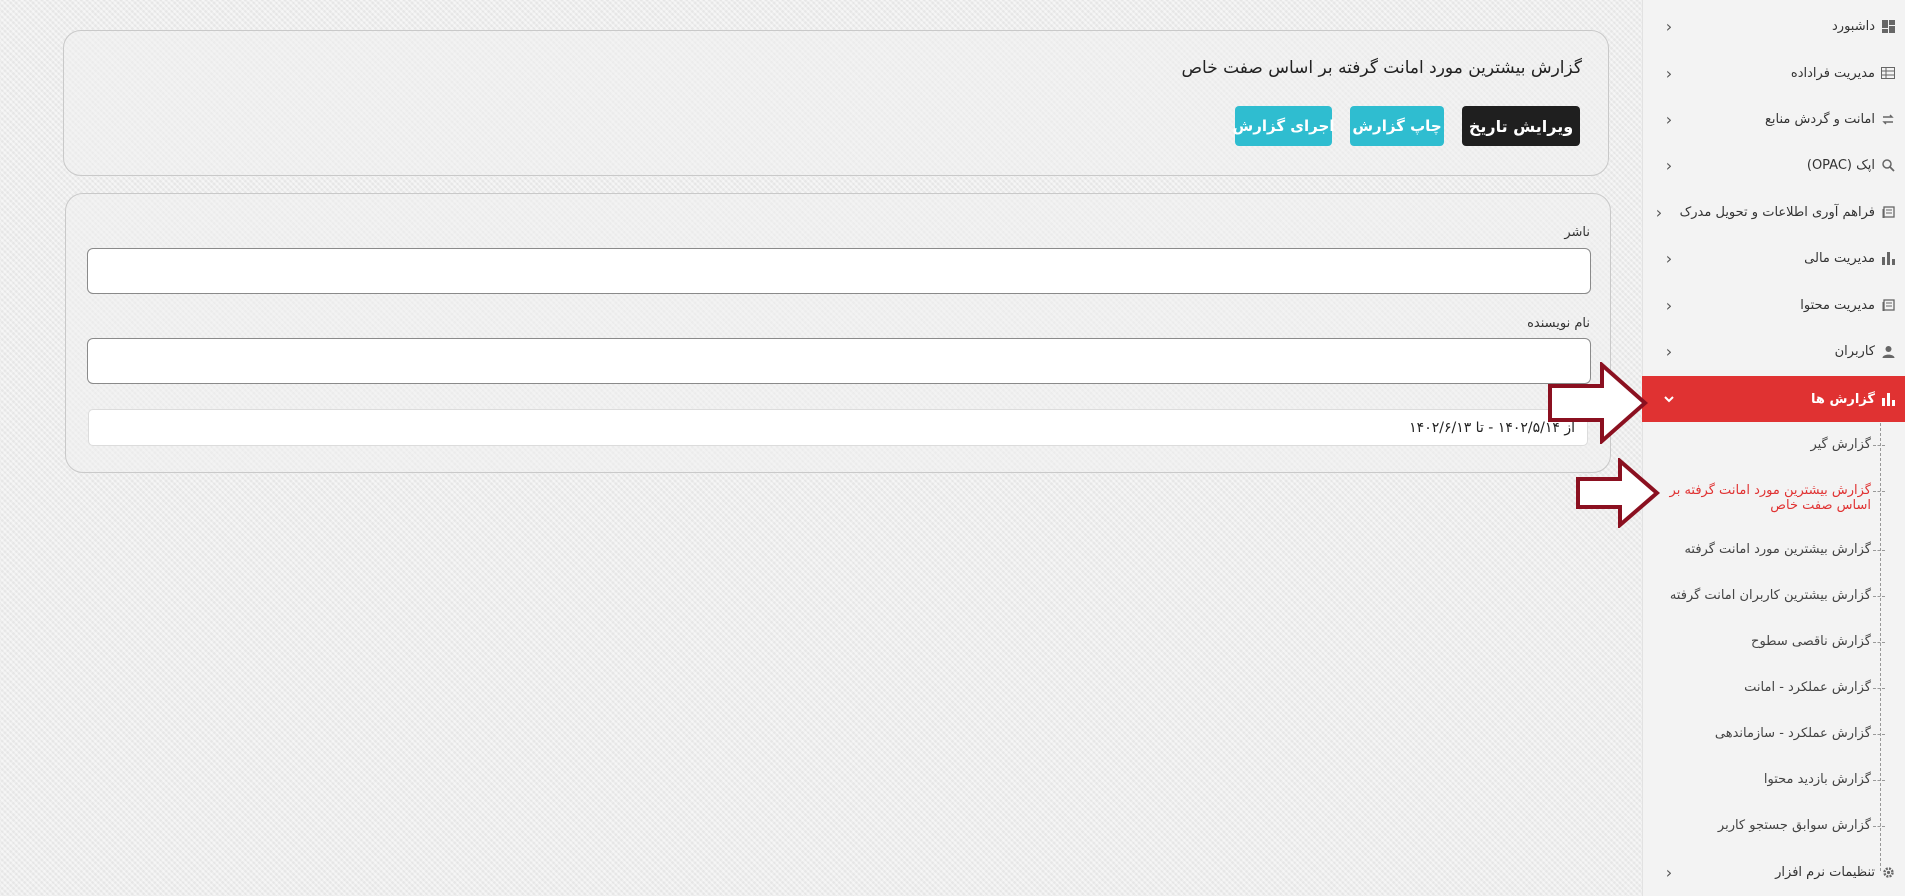  What do you see at coordinates (1888, 165) in the screenshot?
I see `search-icon` at bounding box center [1888, 165].